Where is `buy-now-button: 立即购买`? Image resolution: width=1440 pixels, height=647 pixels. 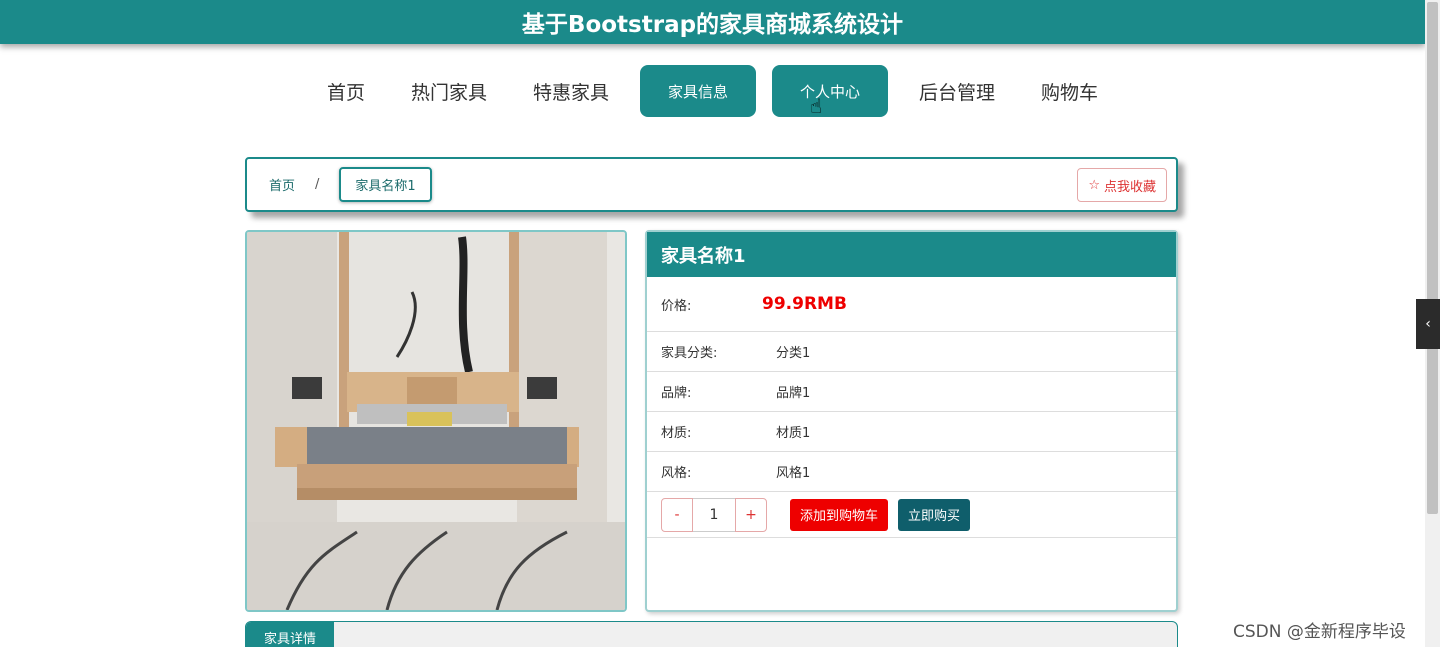 buy-now-button: 立即购买 is located at coordinates (934, 514).